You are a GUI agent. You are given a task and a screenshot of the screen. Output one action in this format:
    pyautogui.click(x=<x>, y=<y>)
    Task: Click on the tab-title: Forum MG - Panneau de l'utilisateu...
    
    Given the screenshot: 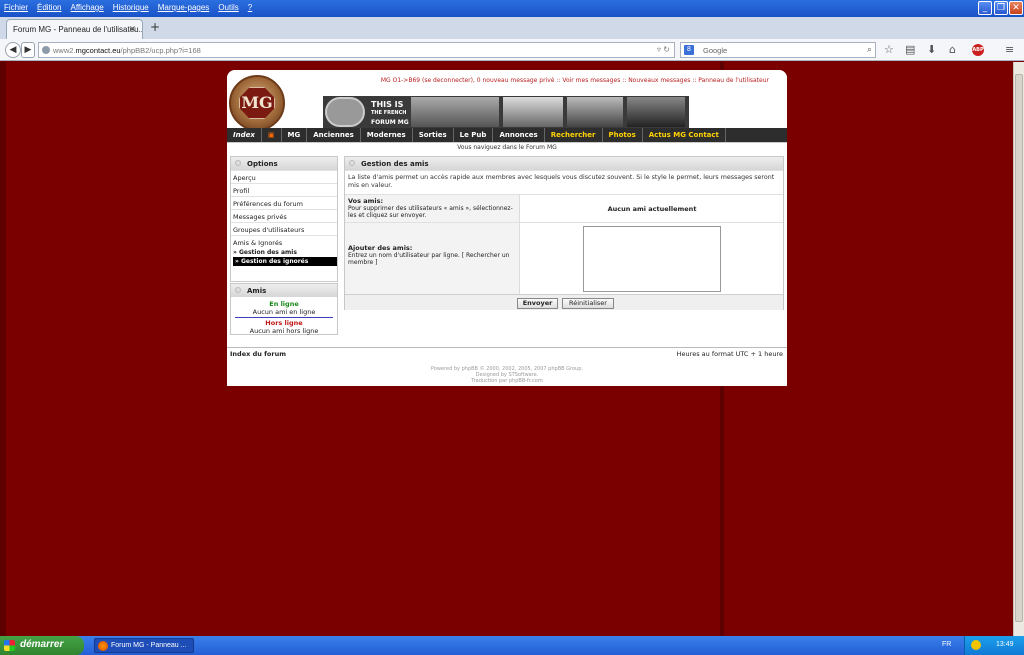 What is the action you would take?
    pyautogui.click(x=78, y=29)
    